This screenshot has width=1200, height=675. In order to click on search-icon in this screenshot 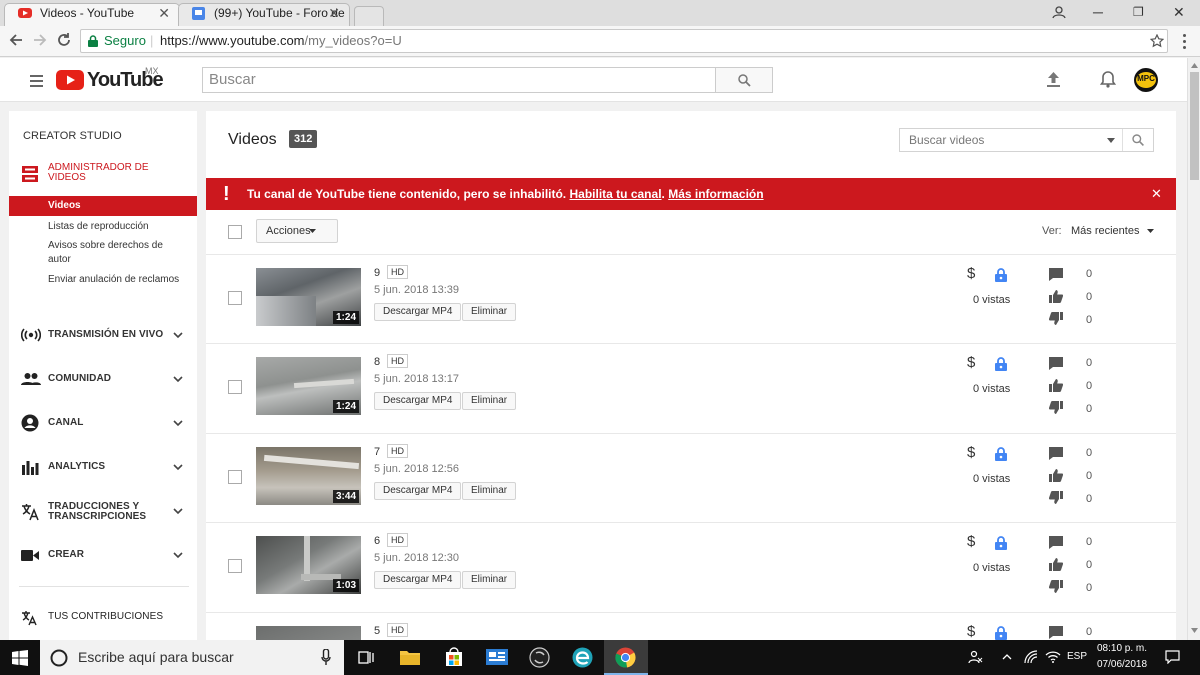, I will do `click(1138, 140)`.